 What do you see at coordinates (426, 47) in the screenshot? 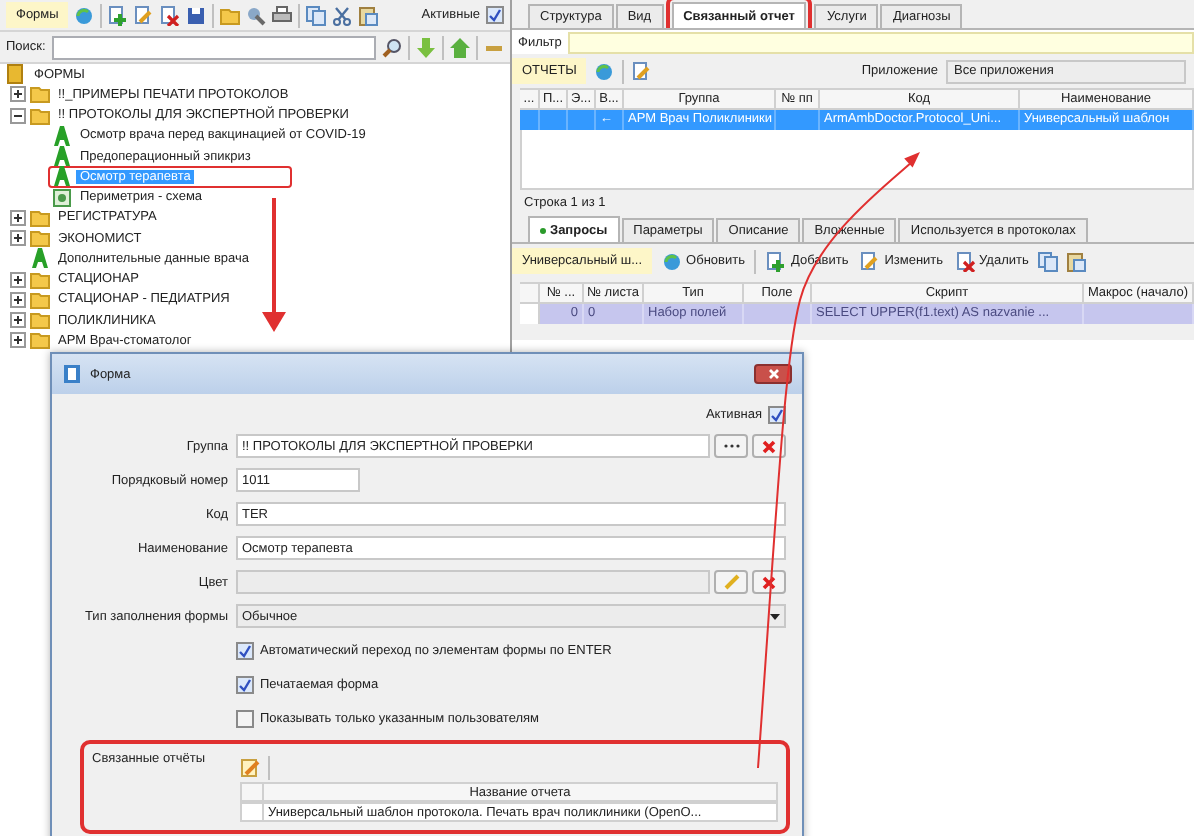
I see `down-arrow-icon` at bounding box center [426, 47].